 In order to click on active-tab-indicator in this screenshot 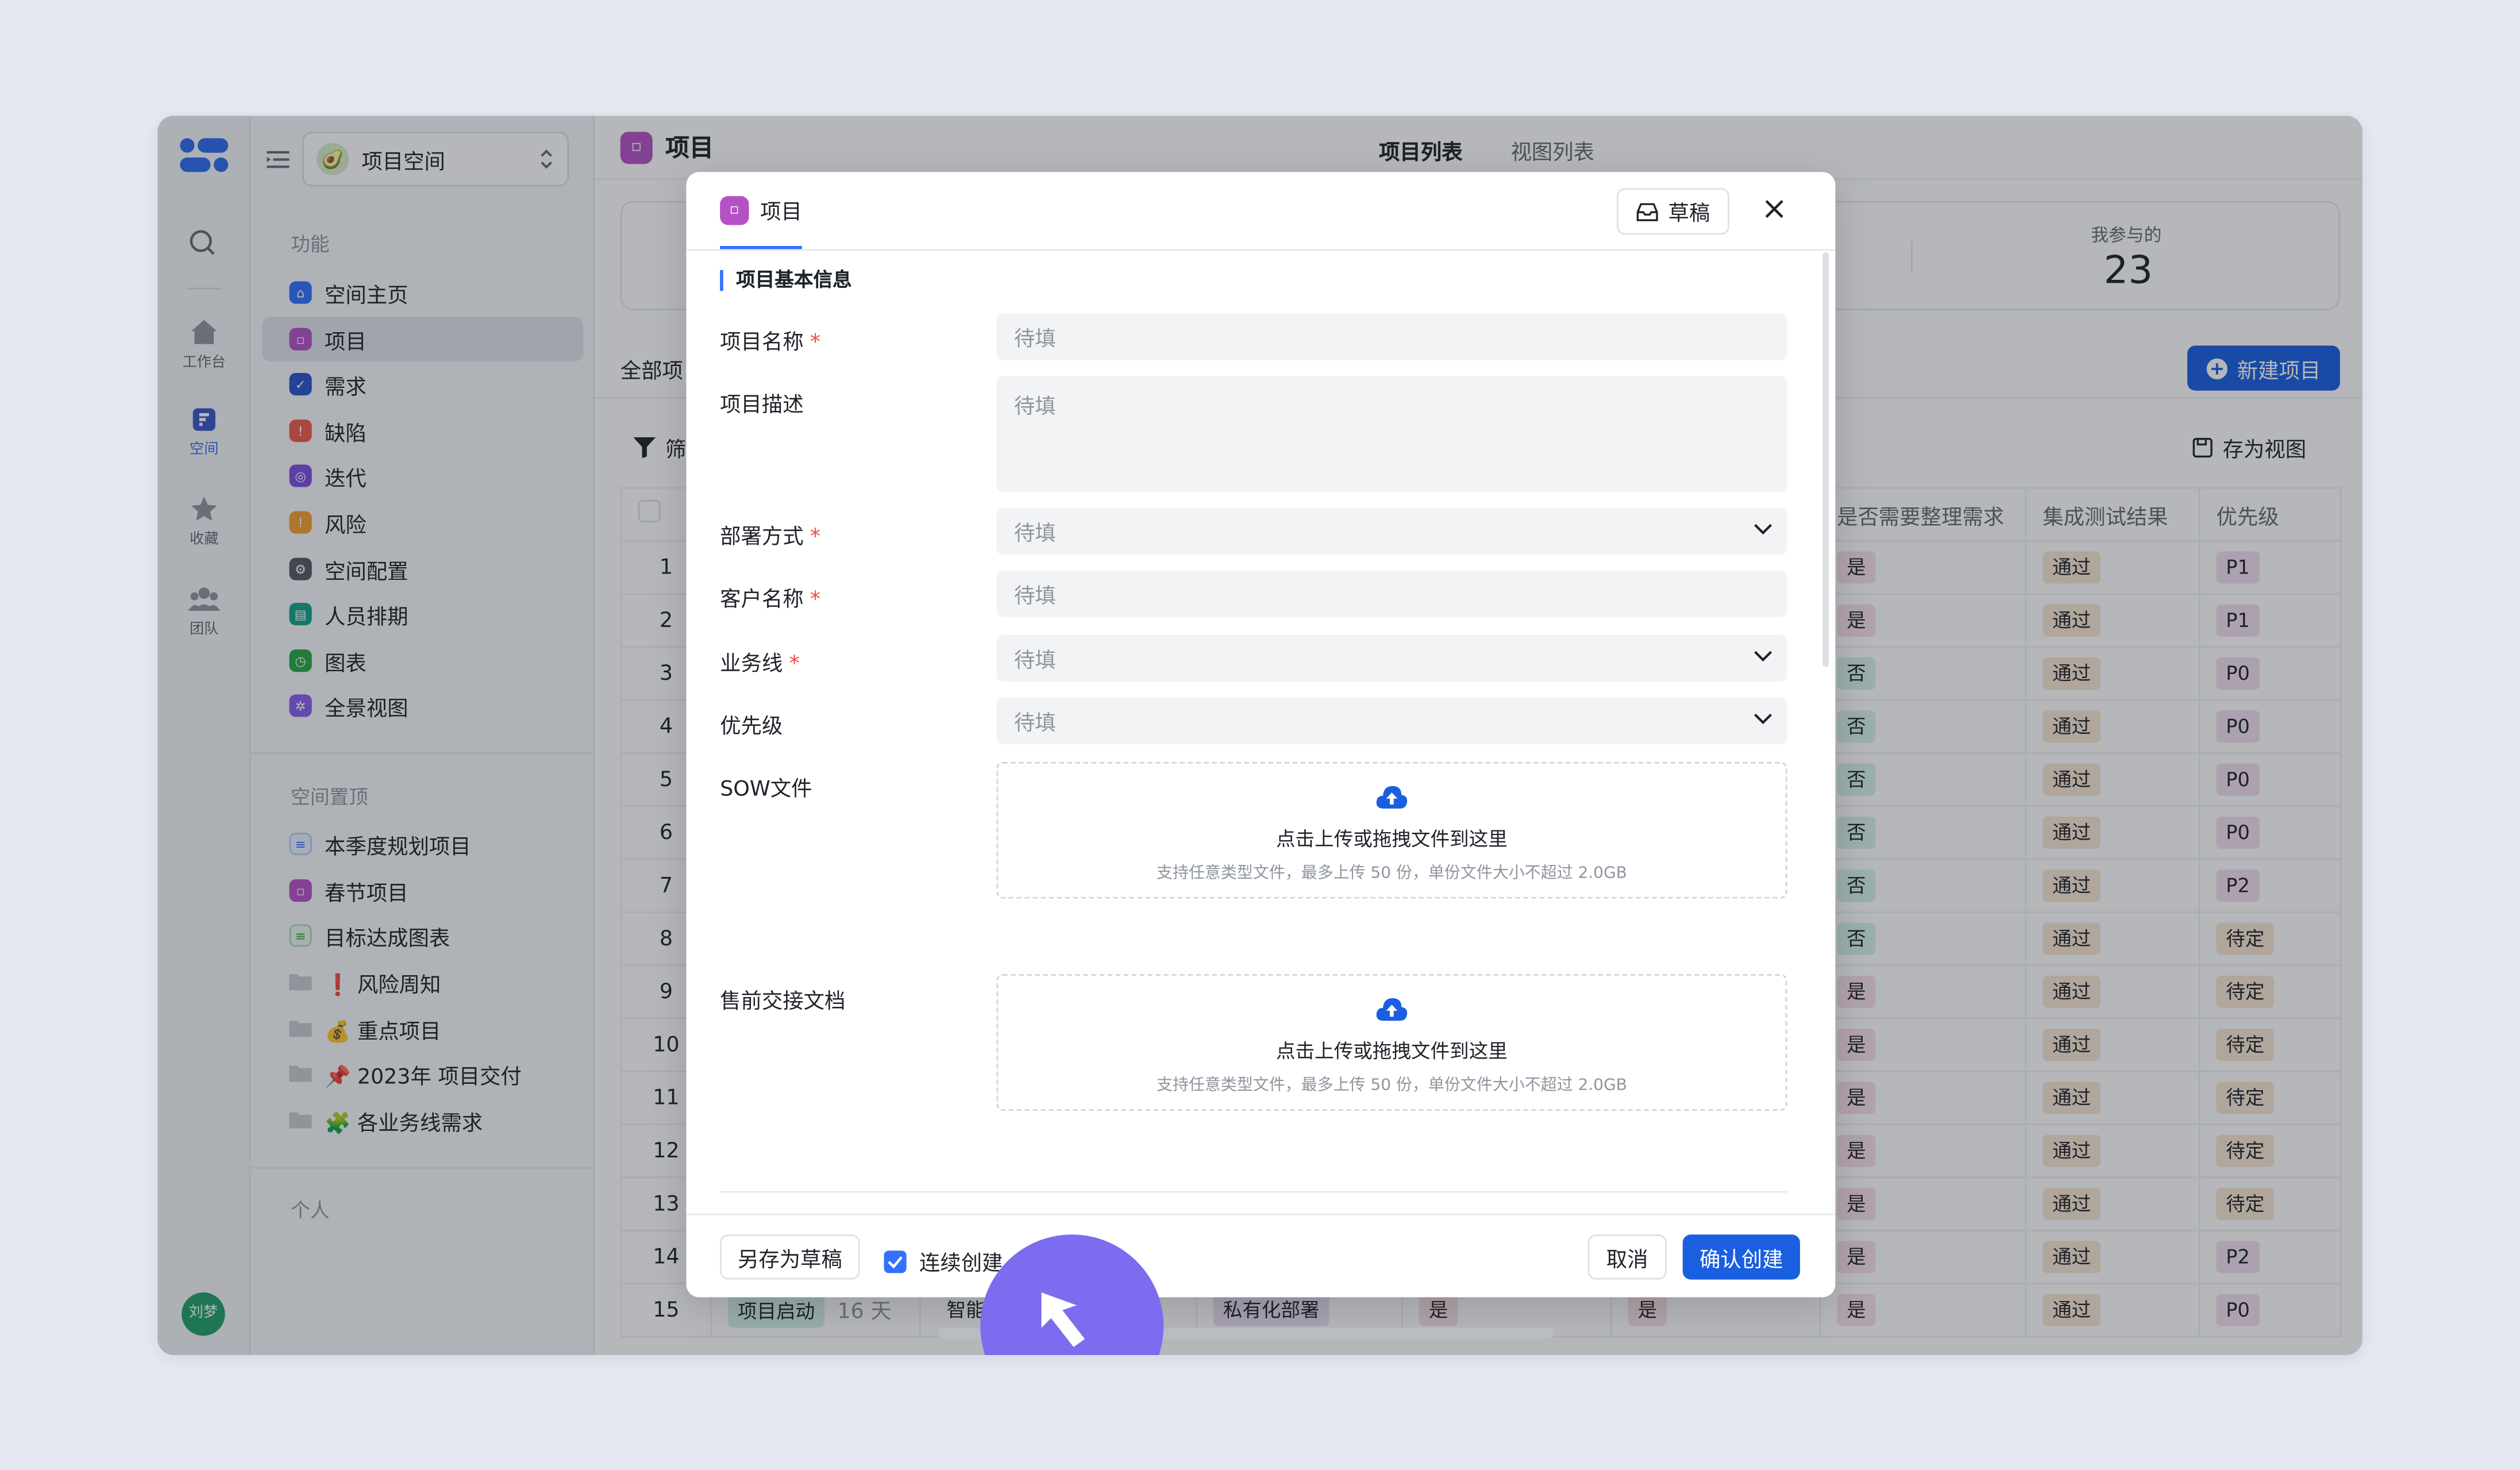, I will do `click(761, 247)`.